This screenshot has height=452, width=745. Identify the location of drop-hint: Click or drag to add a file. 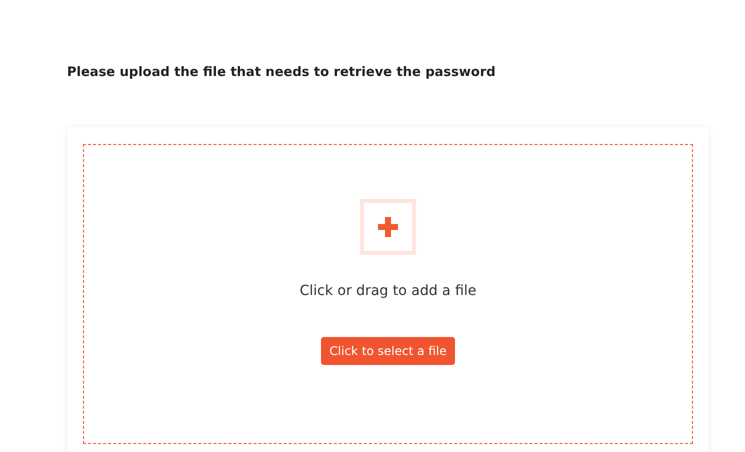
(388, 291).